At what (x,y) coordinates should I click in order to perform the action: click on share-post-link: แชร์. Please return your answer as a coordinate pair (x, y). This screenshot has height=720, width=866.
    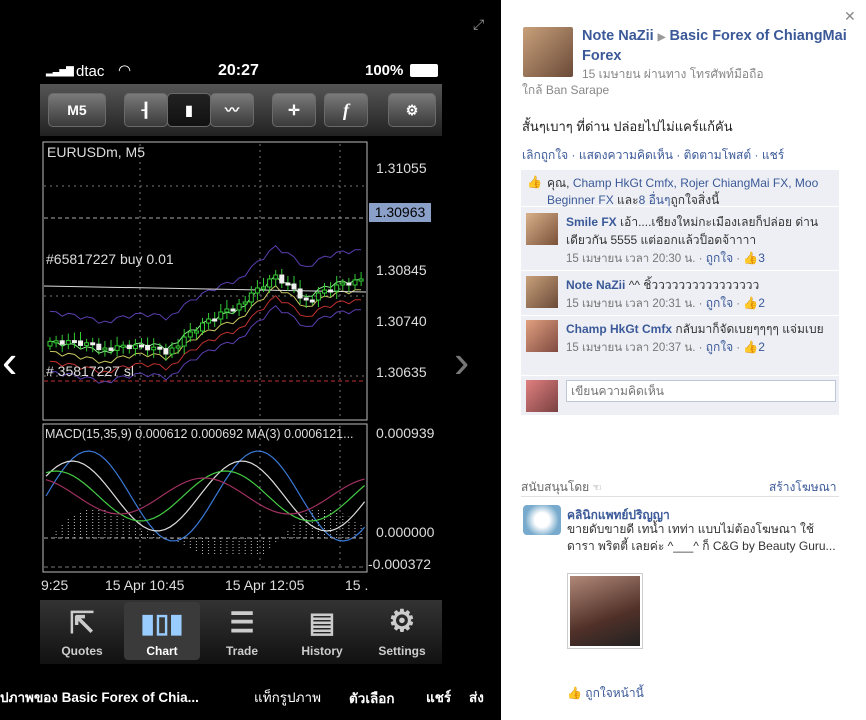
    Looking at the image, I should click on (773, 155).